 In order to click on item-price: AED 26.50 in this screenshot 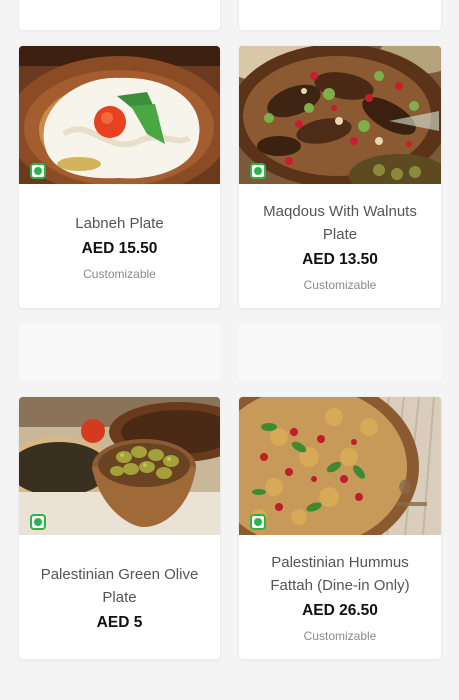, I will do `click(340, 610)`.